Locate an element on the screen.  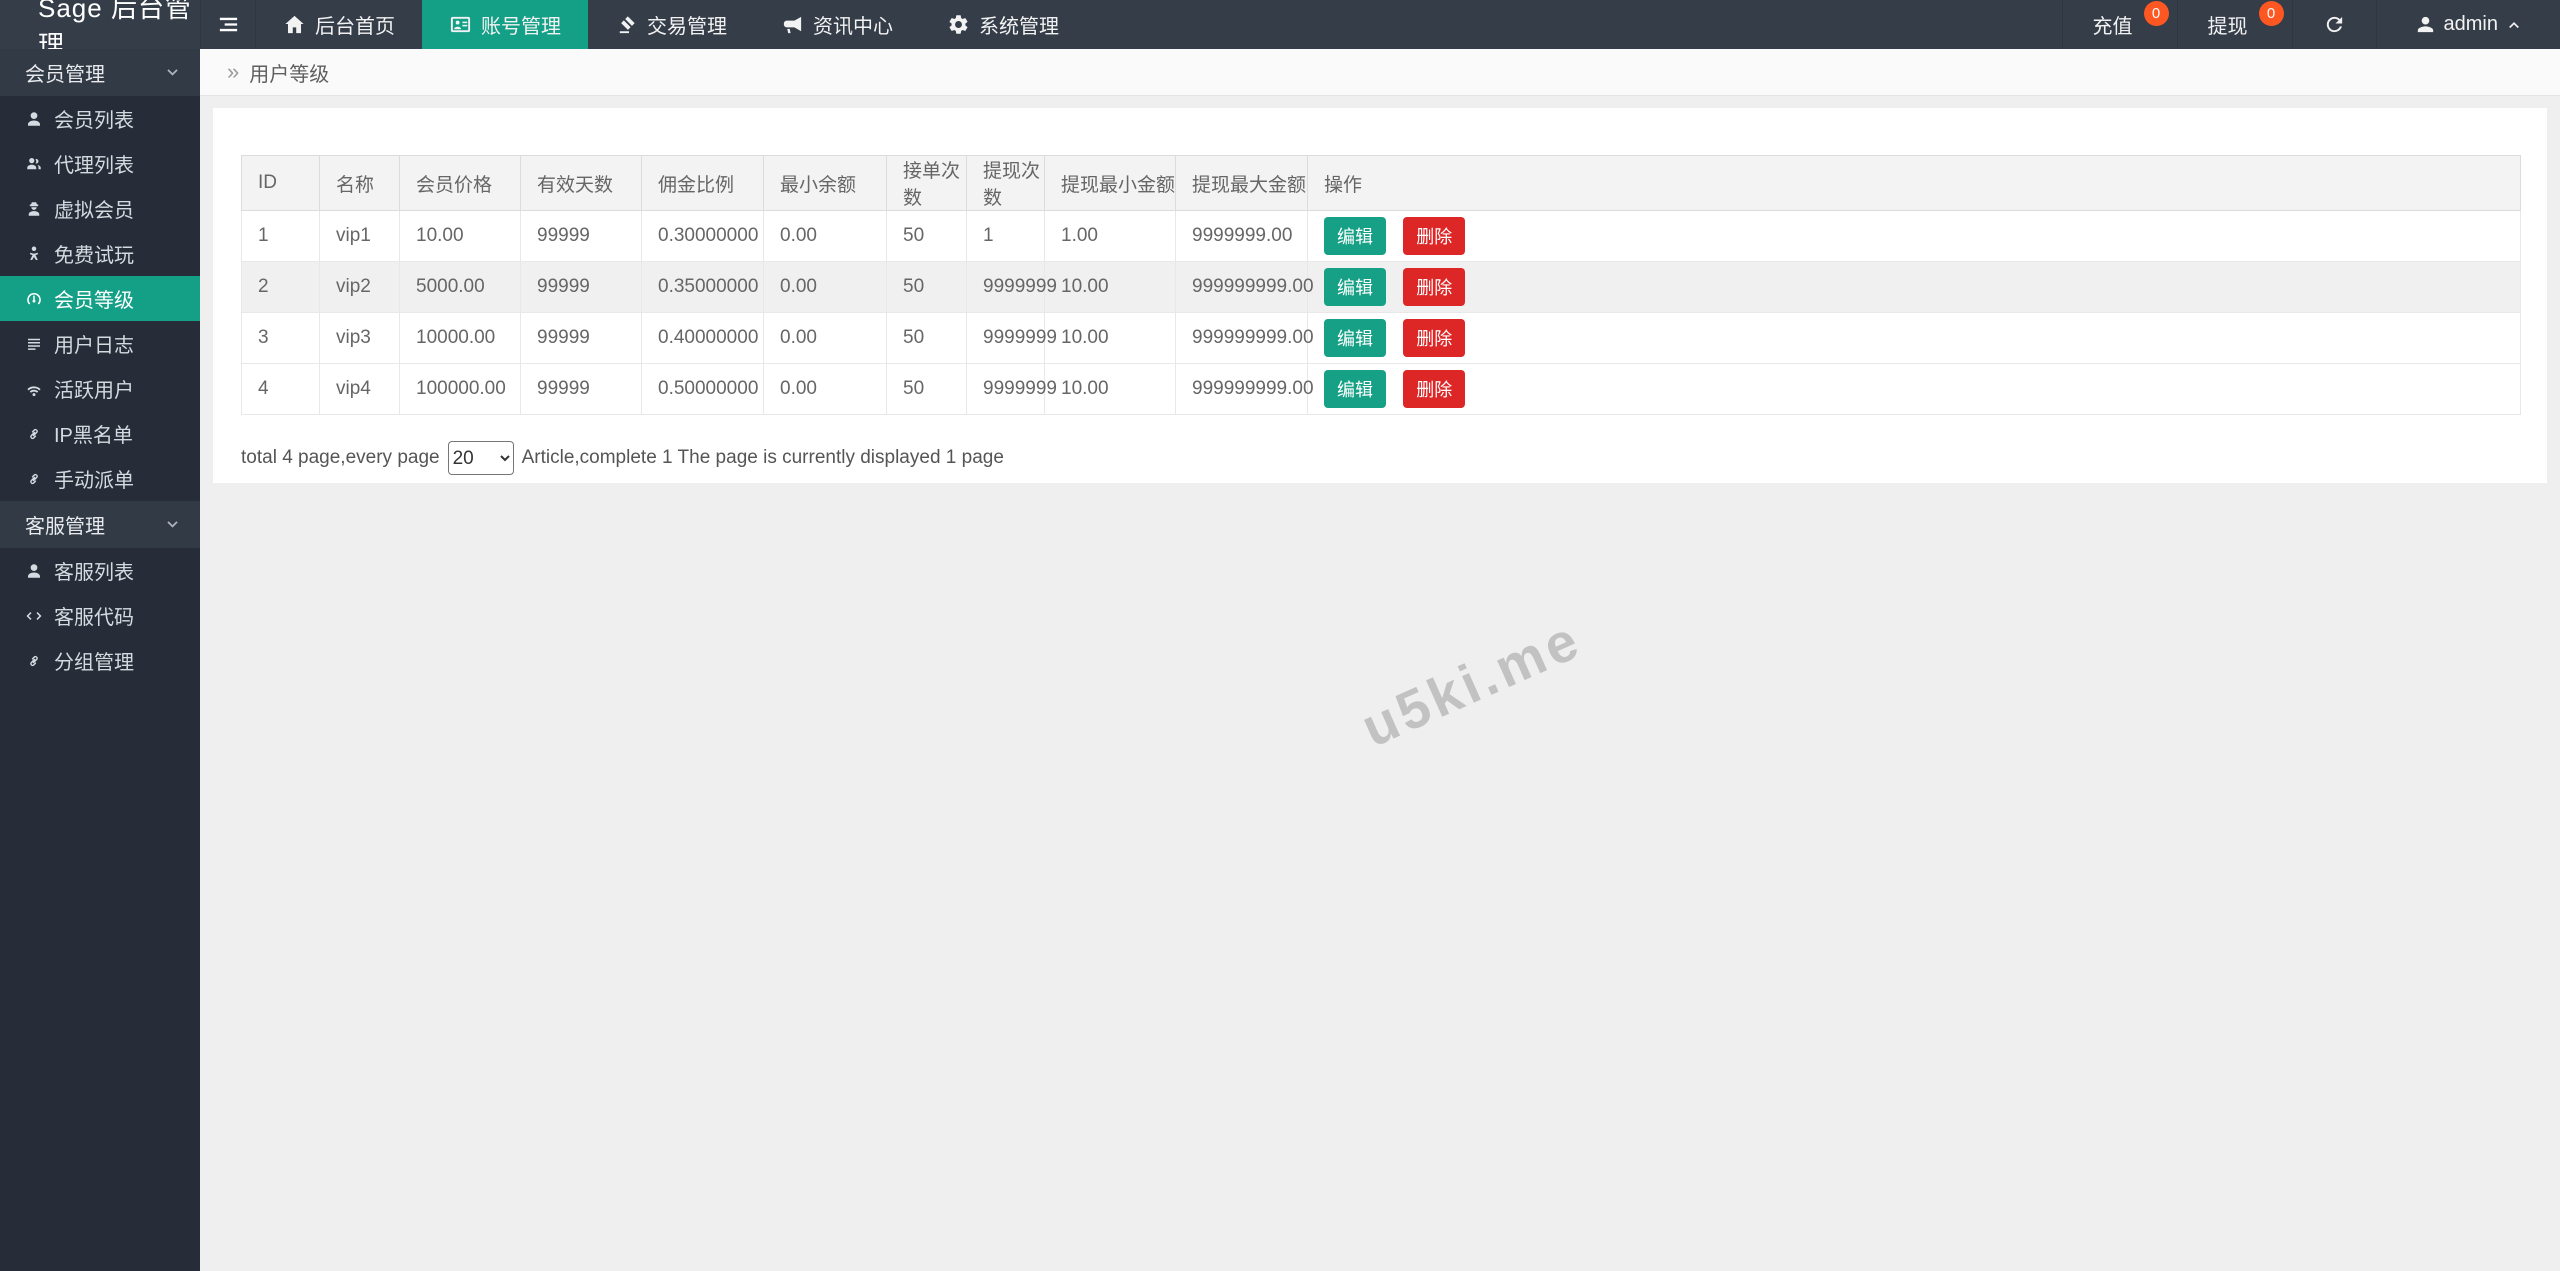
navbar-right: 充值 0 提现 0 admin is located at coordinates (2310, 24).